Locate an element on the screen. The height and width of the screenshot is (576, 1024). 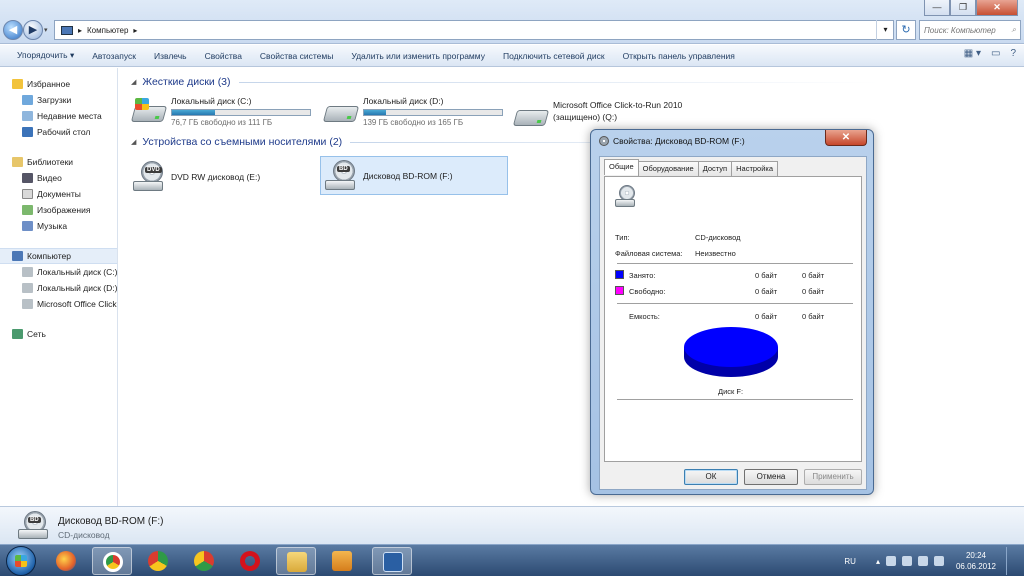
breadcrumb-computer: Компьютер is located at coordinates (107, 30).